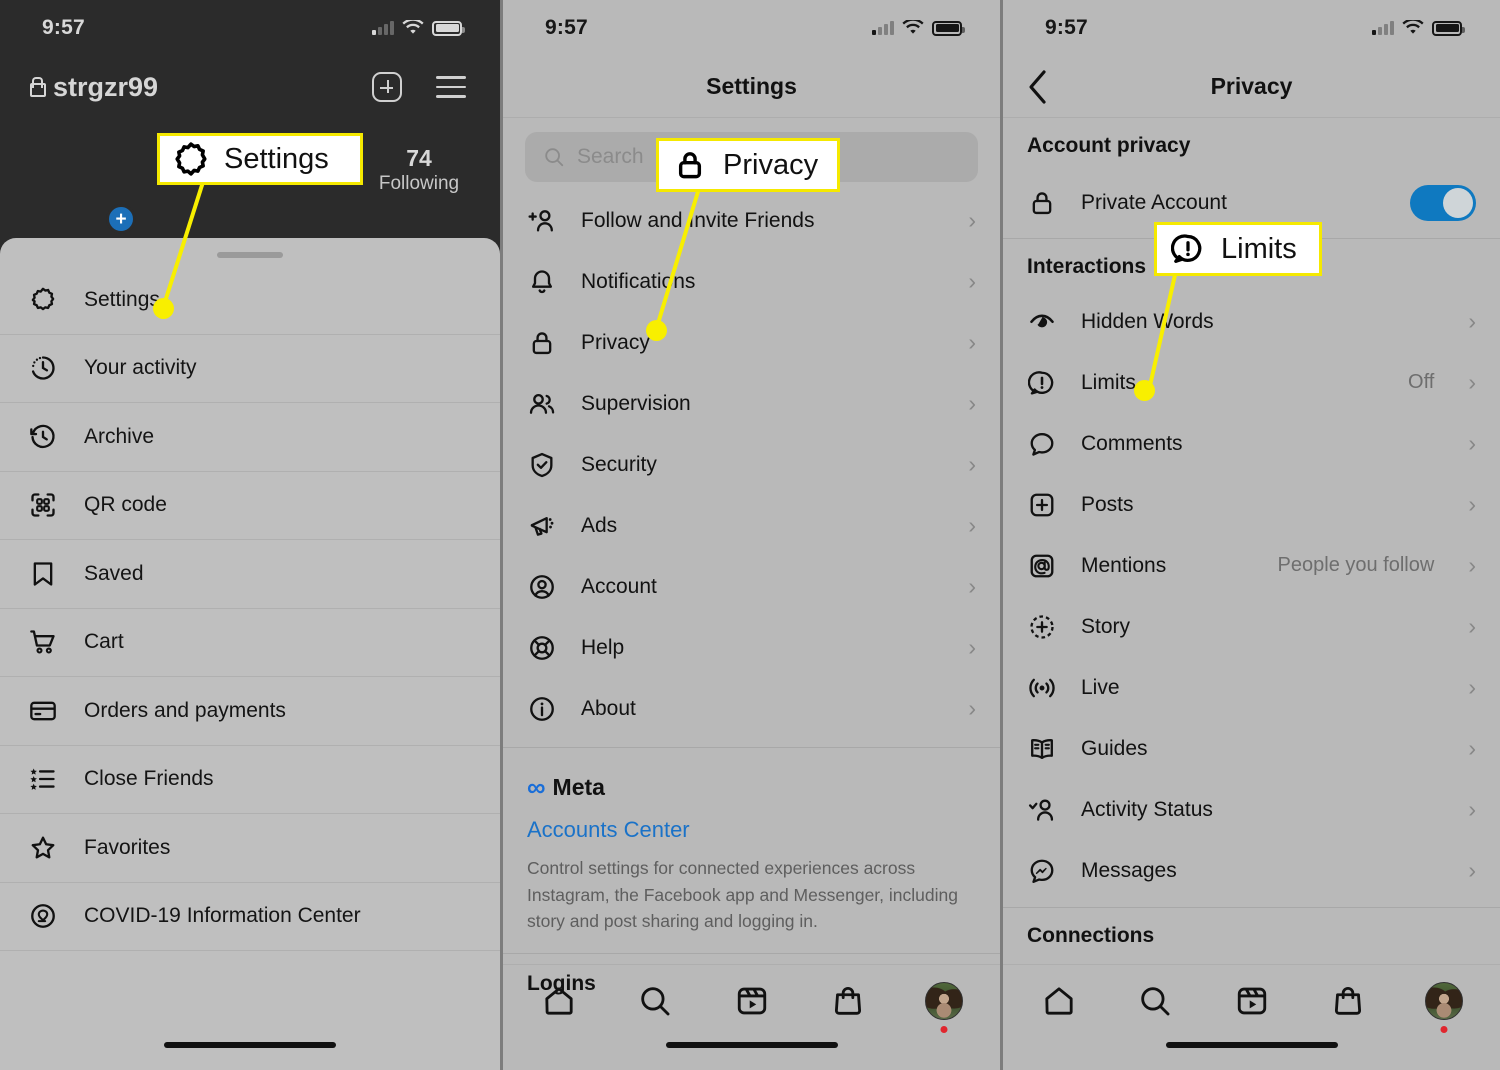  What do you see at coordinates (250, 848) in the screenshot?
I see `menu-item-favorites: Favorites` at bounding box center [250, 848].